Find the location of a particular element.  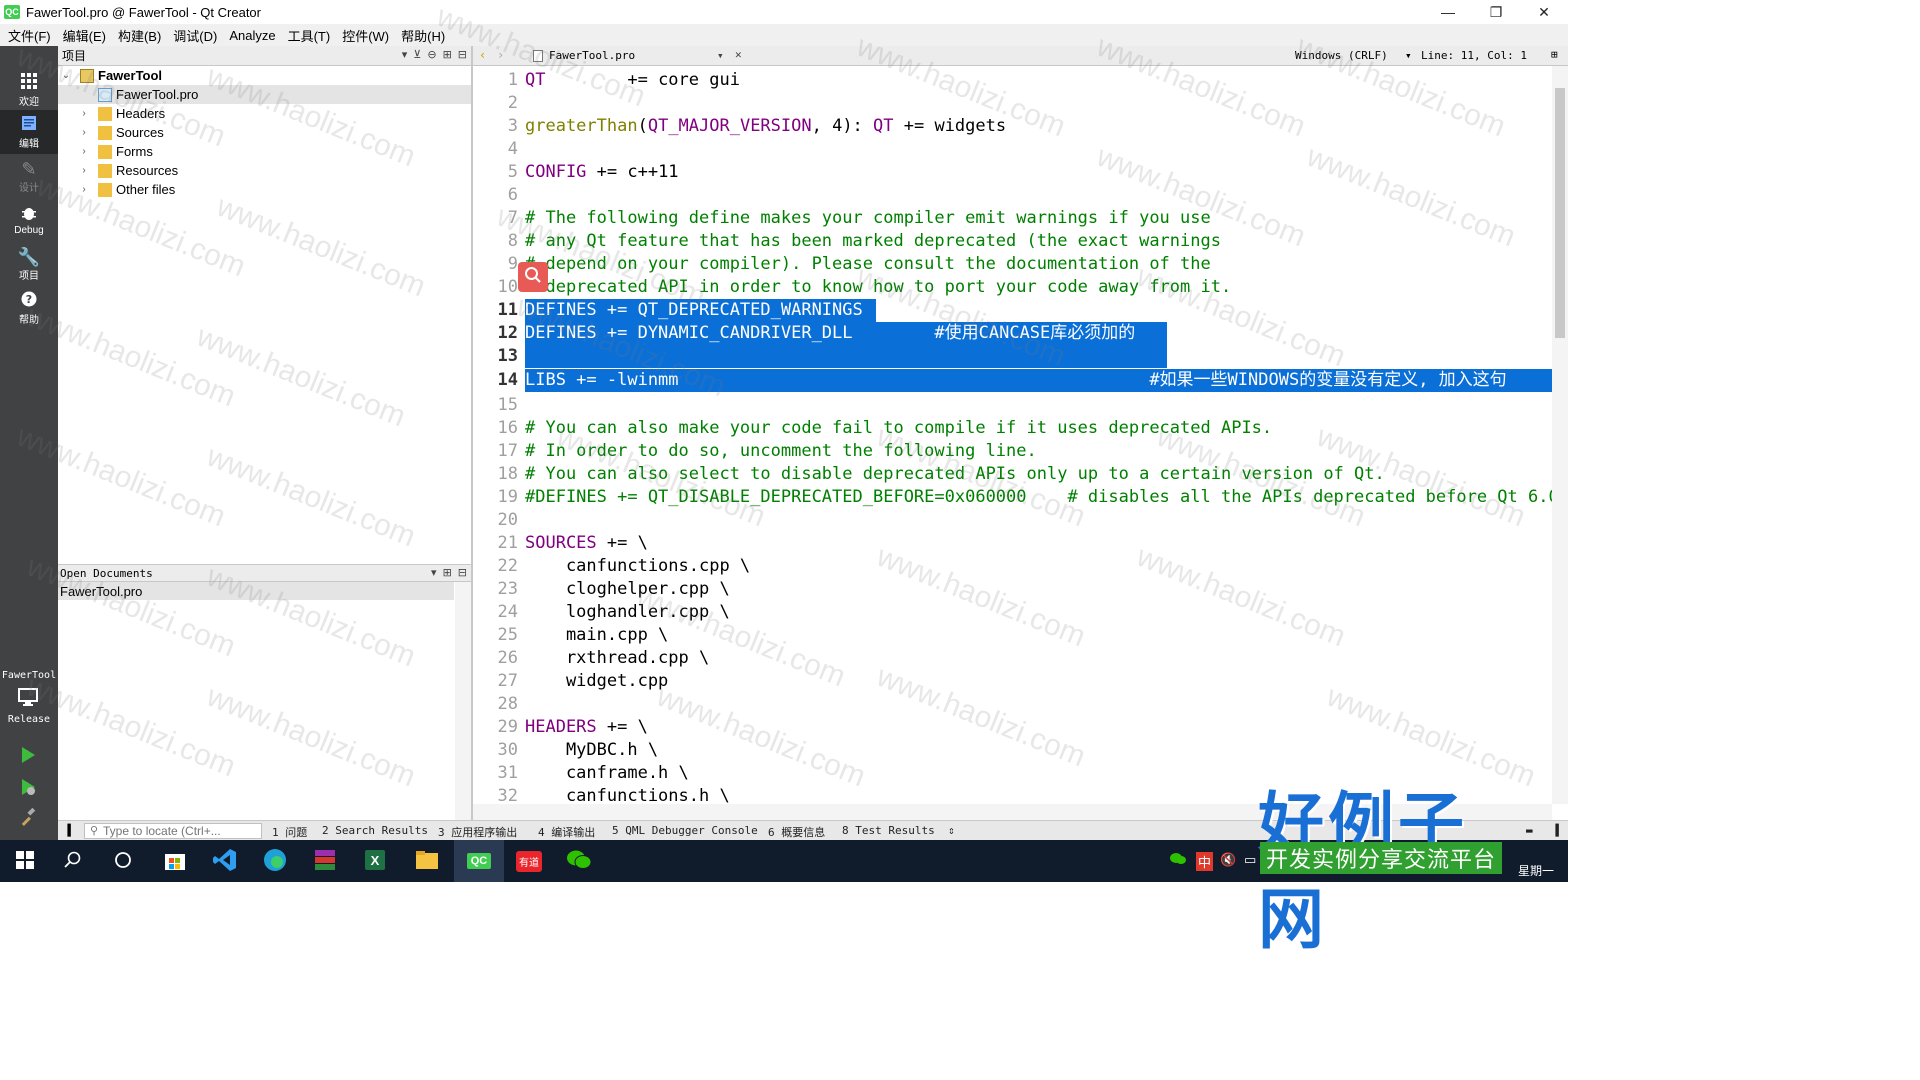

tree-item-other-files: › Other files is located at coordinates (264, 189).